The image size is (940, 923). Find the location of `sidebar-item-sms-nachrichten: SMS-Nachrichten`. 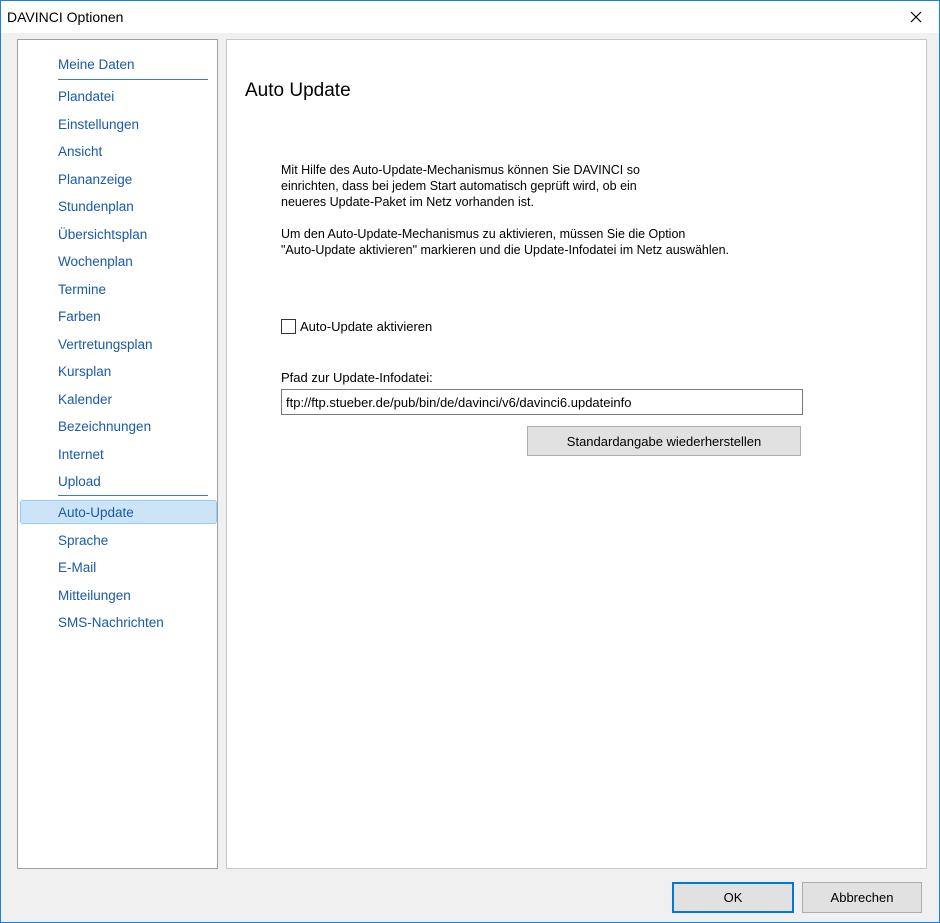

sidebar-item-sms-nachrichten: SMS-Nachrichten is located at coordinates (111, 623).